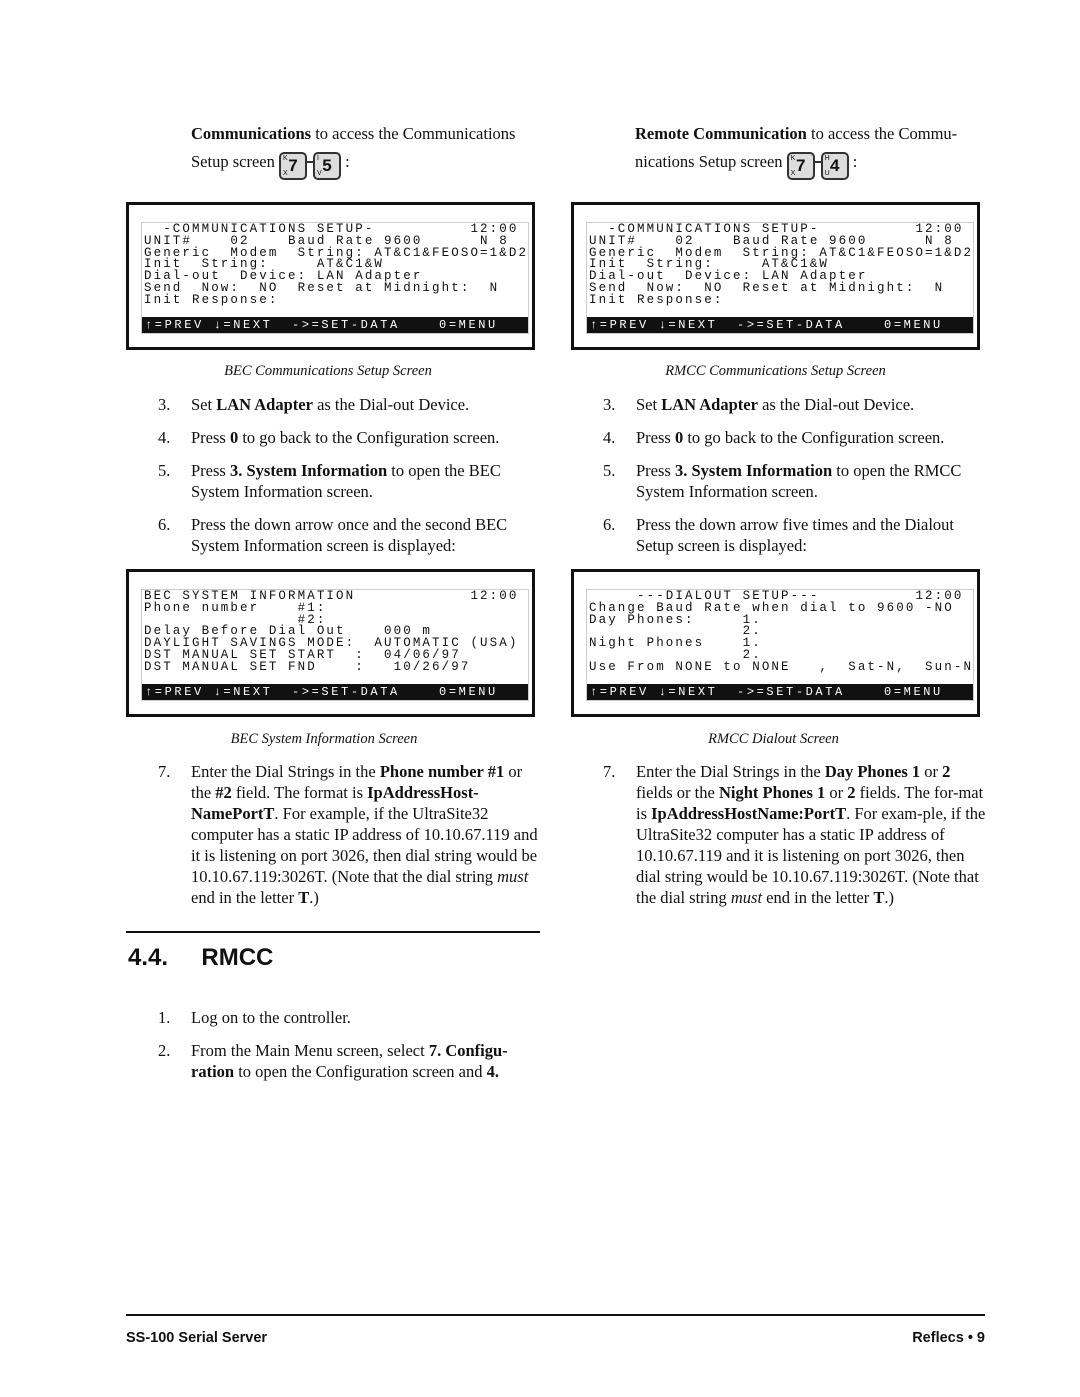 Image resolution: width=1080 pixels, height=1397 pixels. Describe the element at coordinates (251, 133) in the screenshot. I see `intro-bold: Communications` at that location.